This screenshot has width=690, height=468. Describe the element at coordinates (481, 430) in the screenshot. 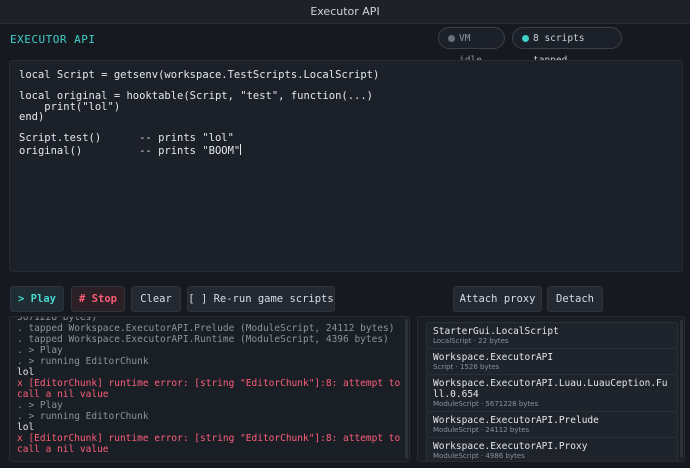

I see `script-meta: ModuleScript · 24112 bytes` at that location.